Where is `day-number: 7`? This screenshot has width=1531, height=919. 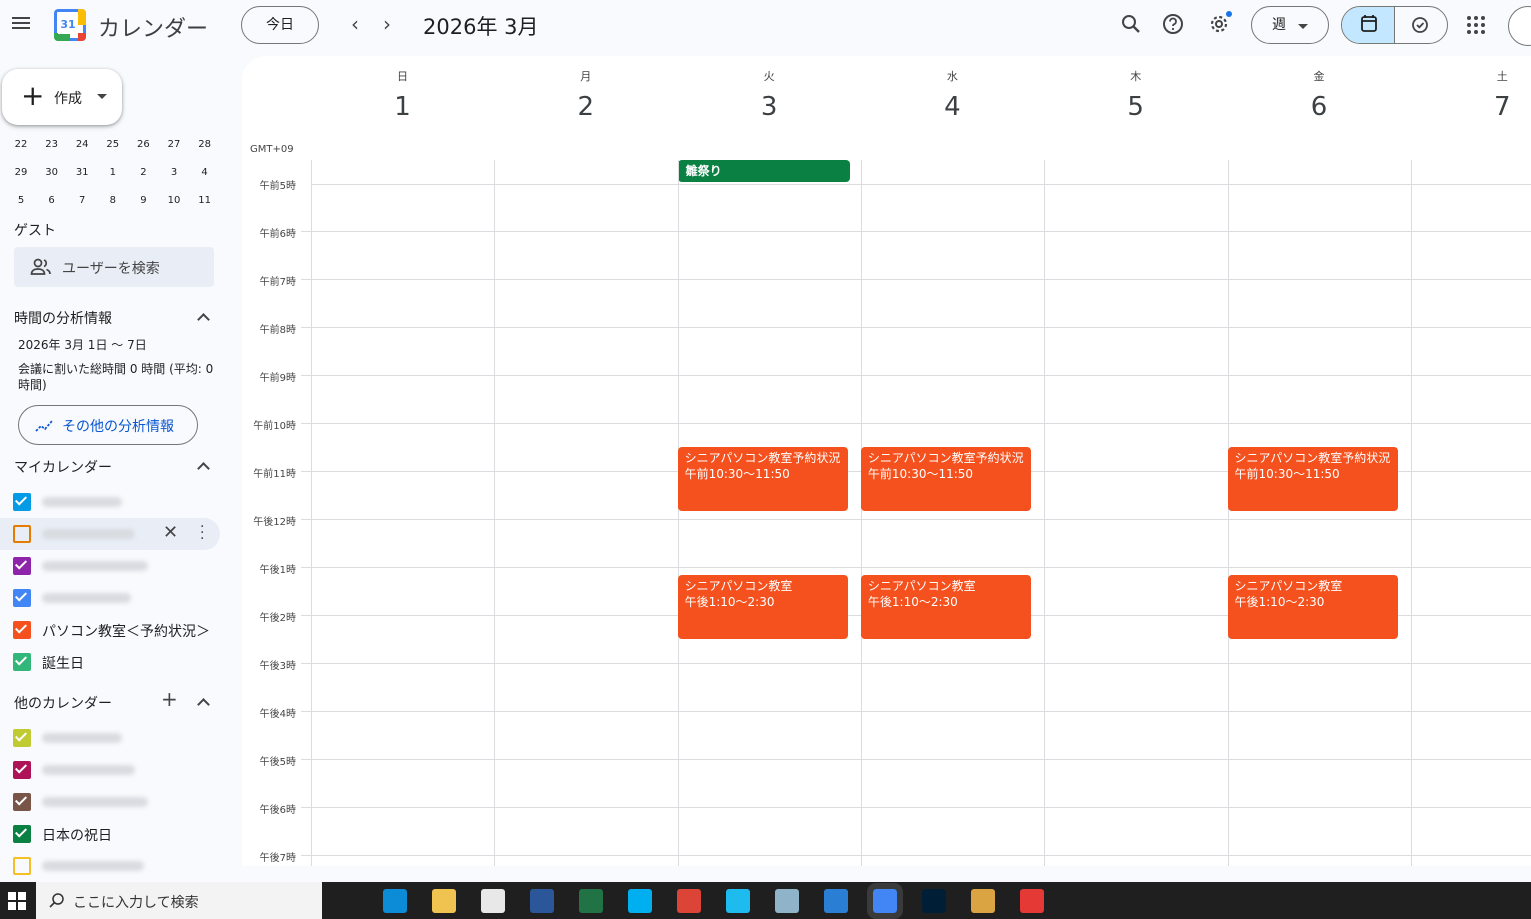 day-number: 7 is located at coordinates (1471, 107).